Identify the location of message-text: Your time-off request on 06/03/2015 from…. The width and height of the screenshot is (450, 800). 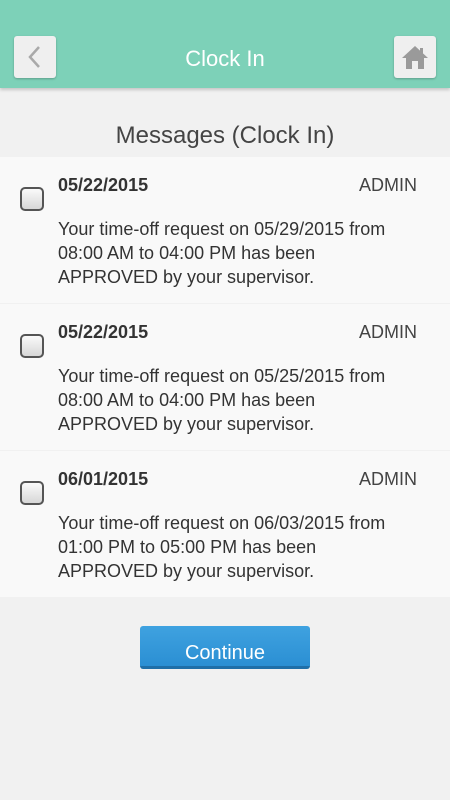
(222, 547).